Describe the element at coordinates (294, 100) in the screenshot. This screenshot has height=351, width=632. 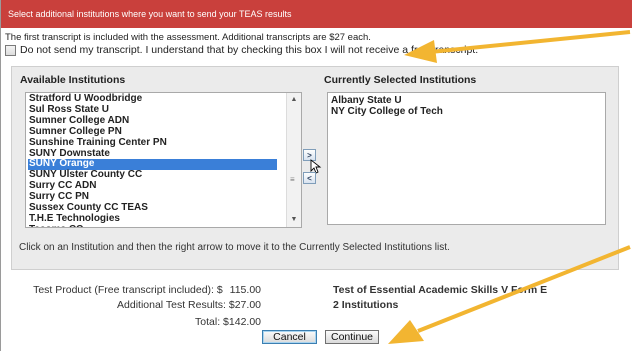
I see `scroll-up-icon: ▲` at that location.